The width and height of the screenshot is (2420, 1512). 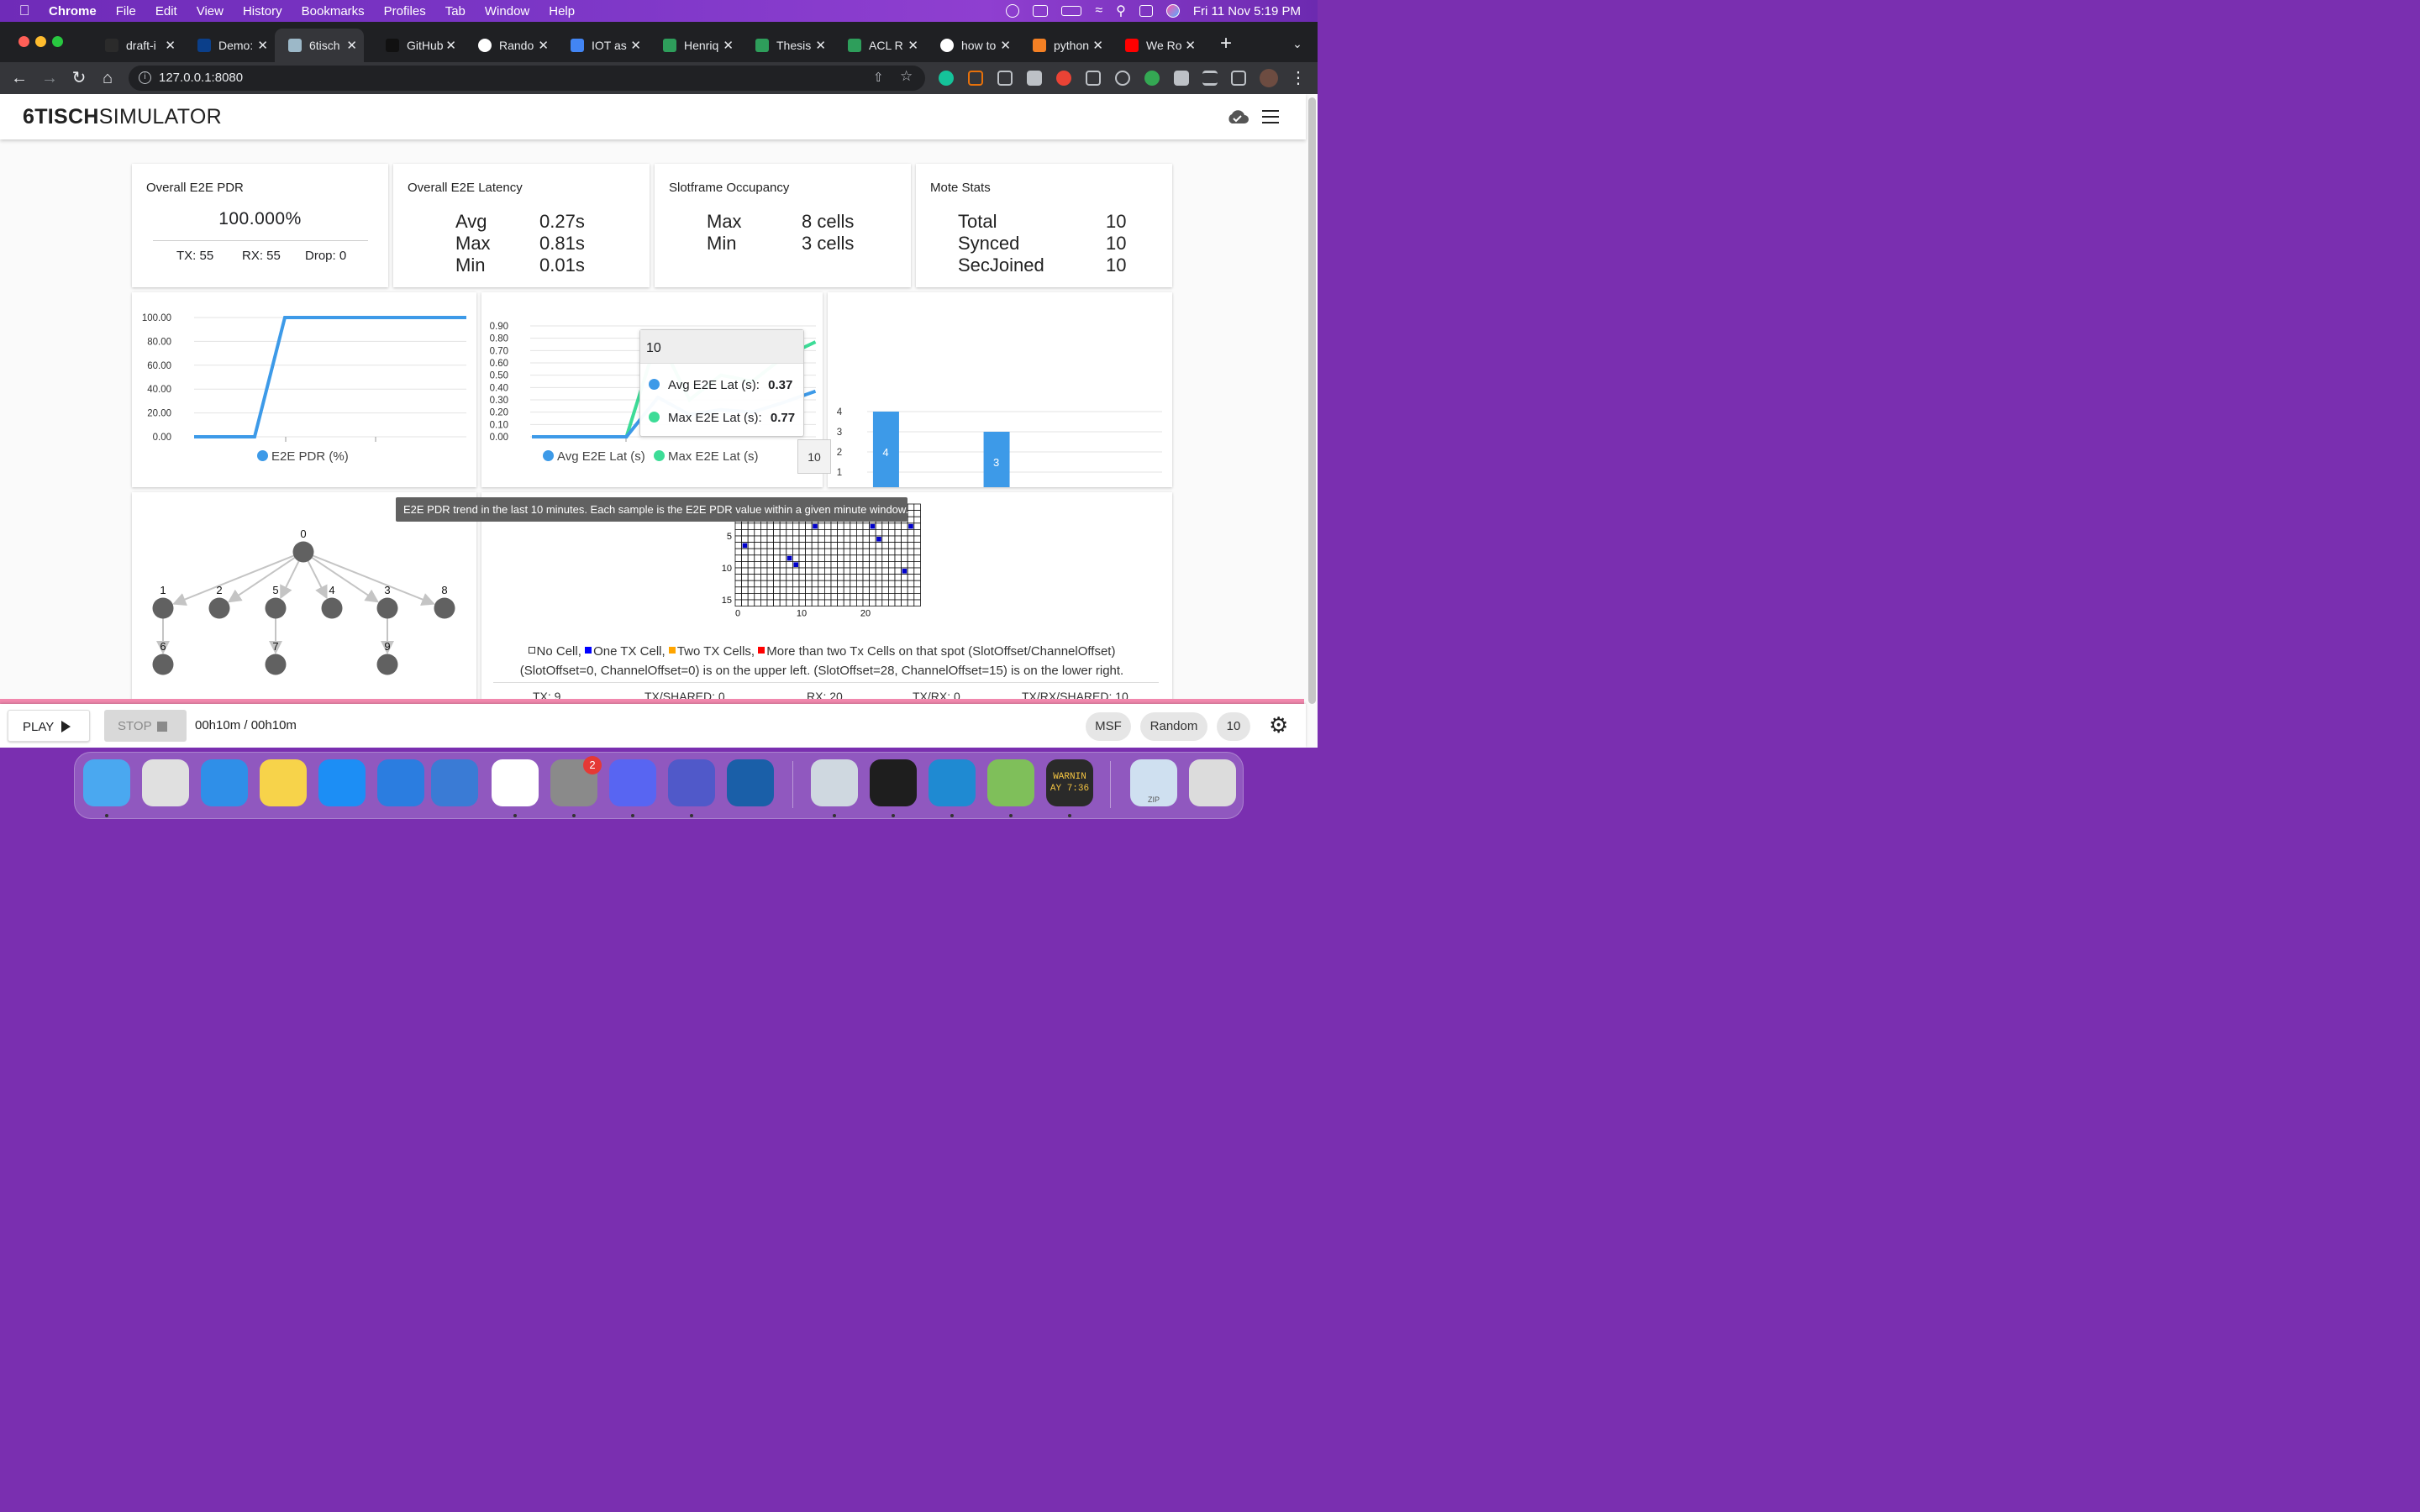 I want to click on dock-app-launchpad-icon, so click(x=165, y=782).